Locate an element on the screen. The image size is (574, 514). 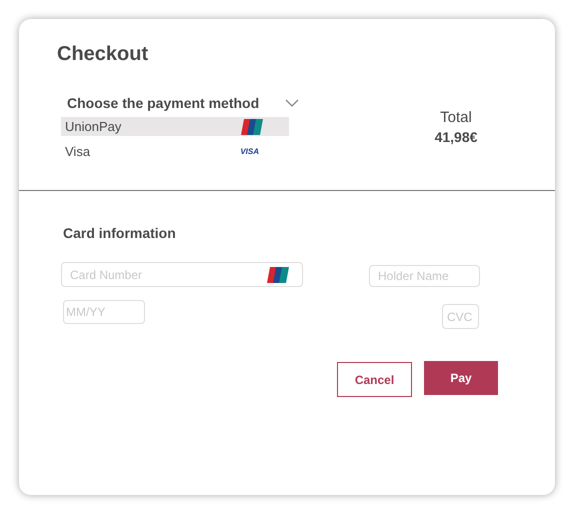
total-amount: 41,98€ is located at coordinates (456, 137).